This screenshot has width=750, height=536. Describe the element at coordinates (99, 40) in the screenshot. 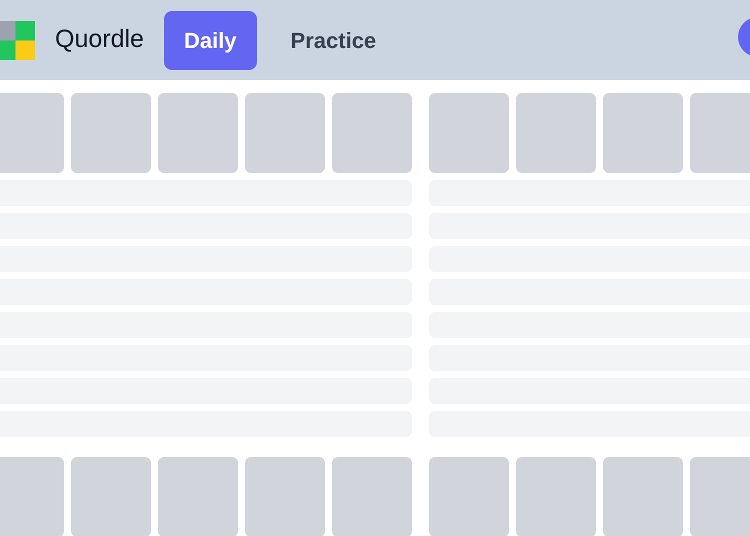

I see `app-title: Quordle` at that location.